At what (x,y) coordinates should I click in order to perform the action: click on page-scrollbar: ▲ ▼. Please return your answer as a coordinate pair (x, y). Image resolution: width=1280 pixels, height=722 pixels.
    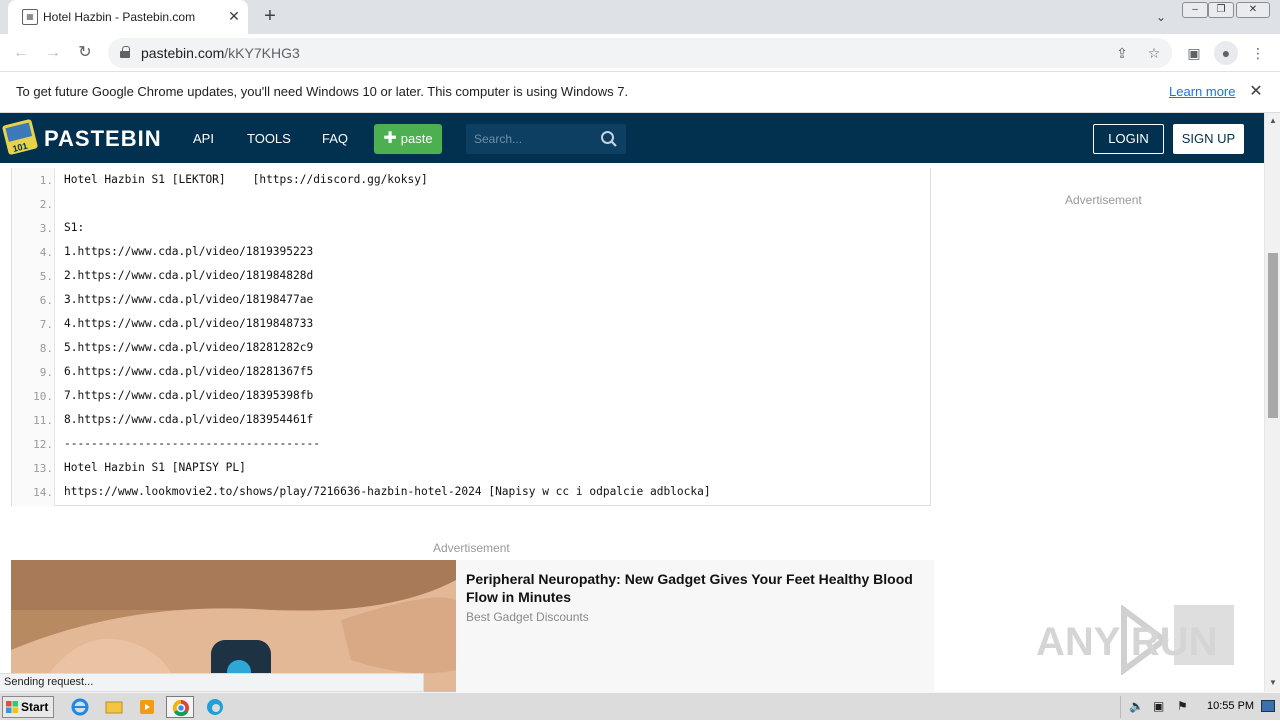
    Looking at the image, I should click on (1272, 402).